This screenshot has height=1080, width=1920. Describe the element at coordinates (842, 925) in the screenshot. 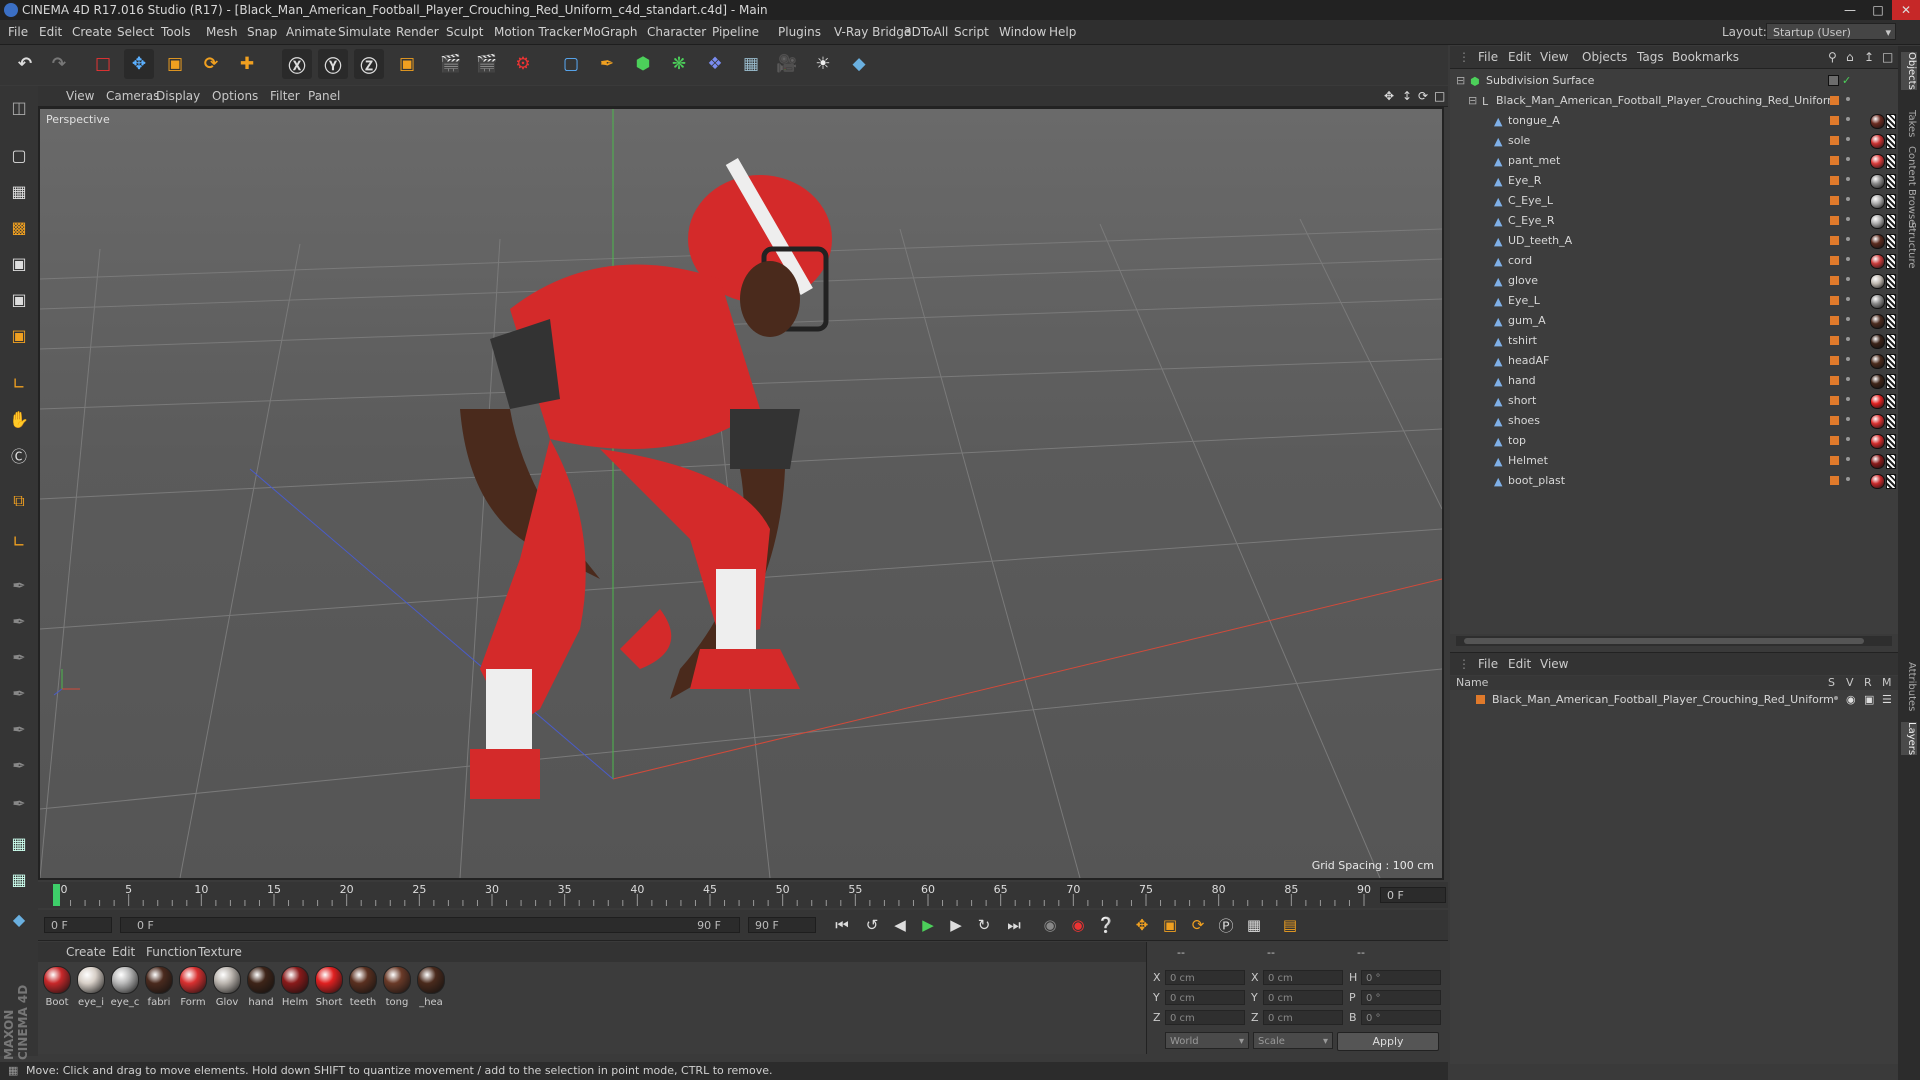

I see `go-to-start-icon: ⏮` at that location.